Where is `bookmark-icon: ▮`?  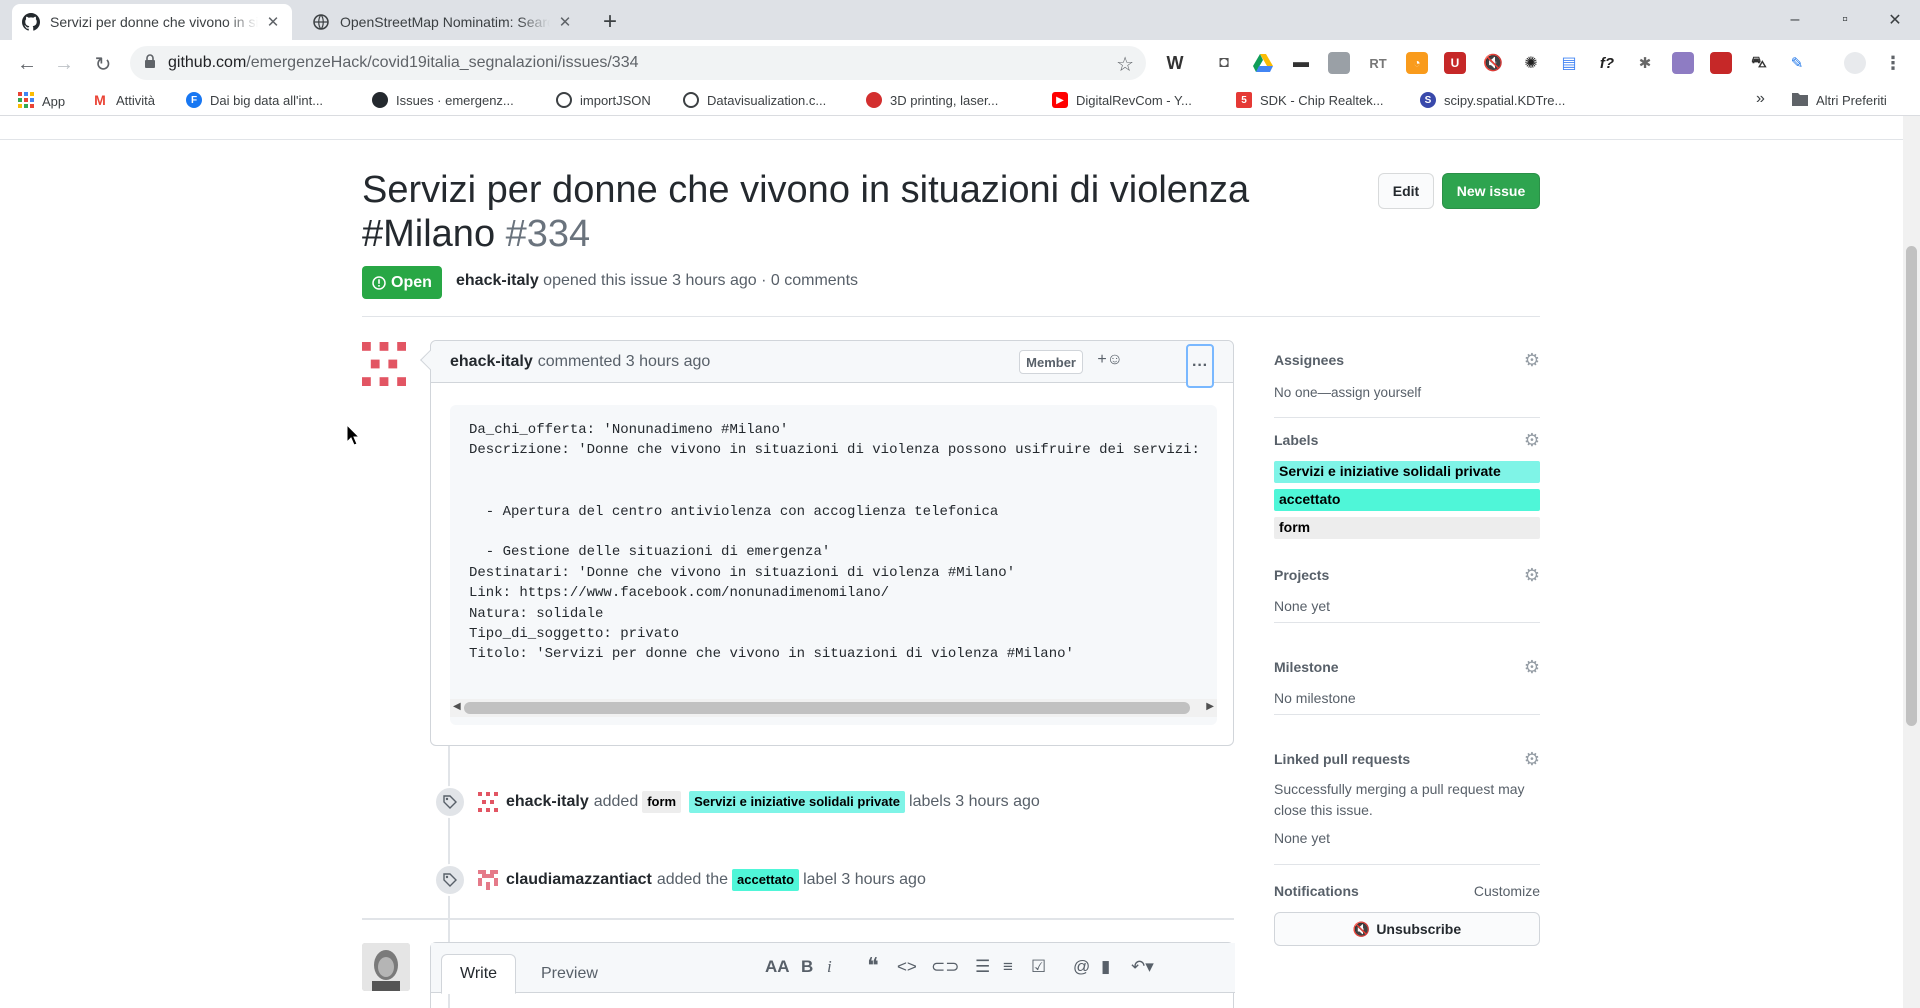 bookmark-icon: ▮ is located at coordinates (1105, 967).